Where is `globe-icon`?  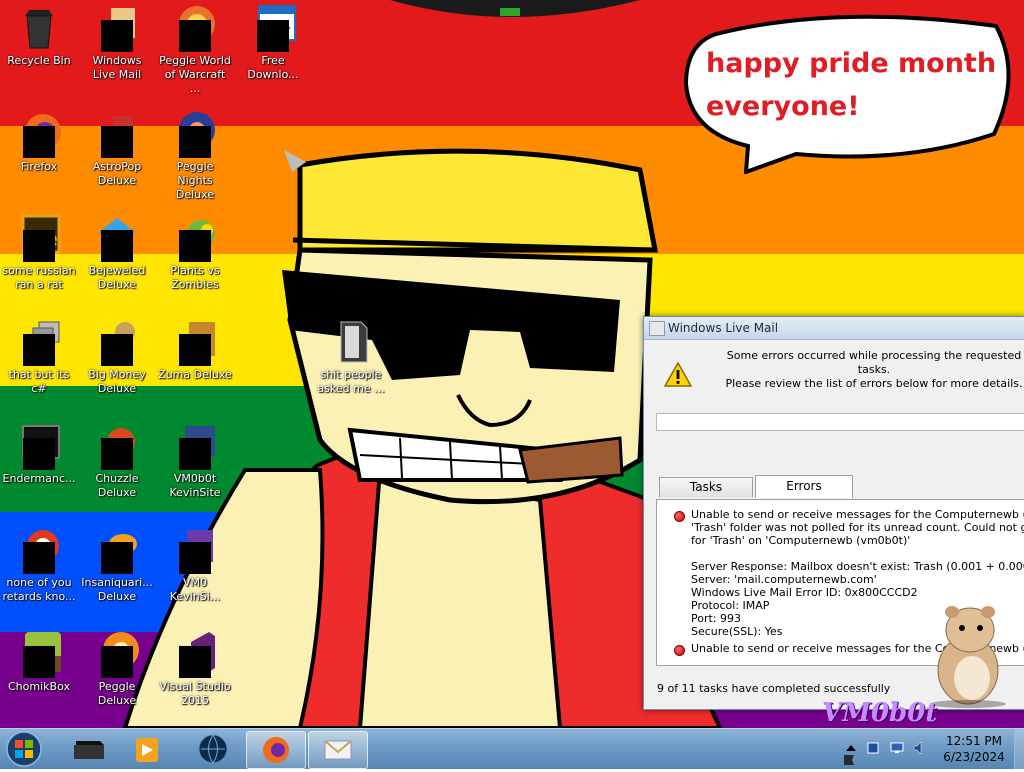 globe-icon is located at coordinates (213, 749).